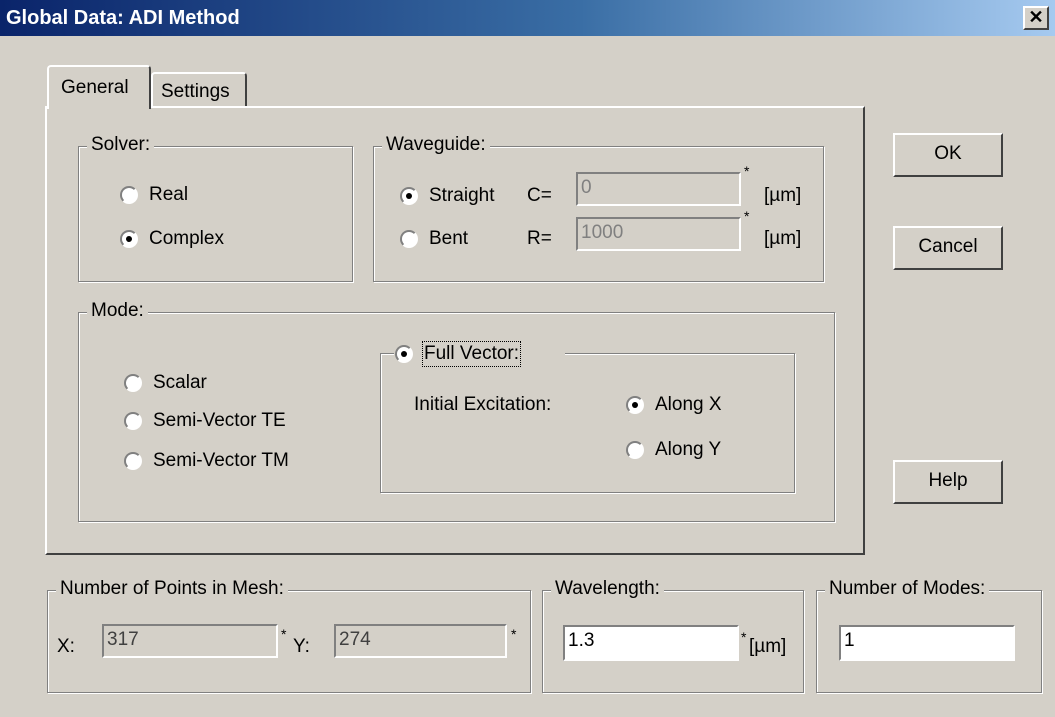 This screenshot has width=1055, height=717. I want to click on mesh-x-star: *, so click(284, 634).